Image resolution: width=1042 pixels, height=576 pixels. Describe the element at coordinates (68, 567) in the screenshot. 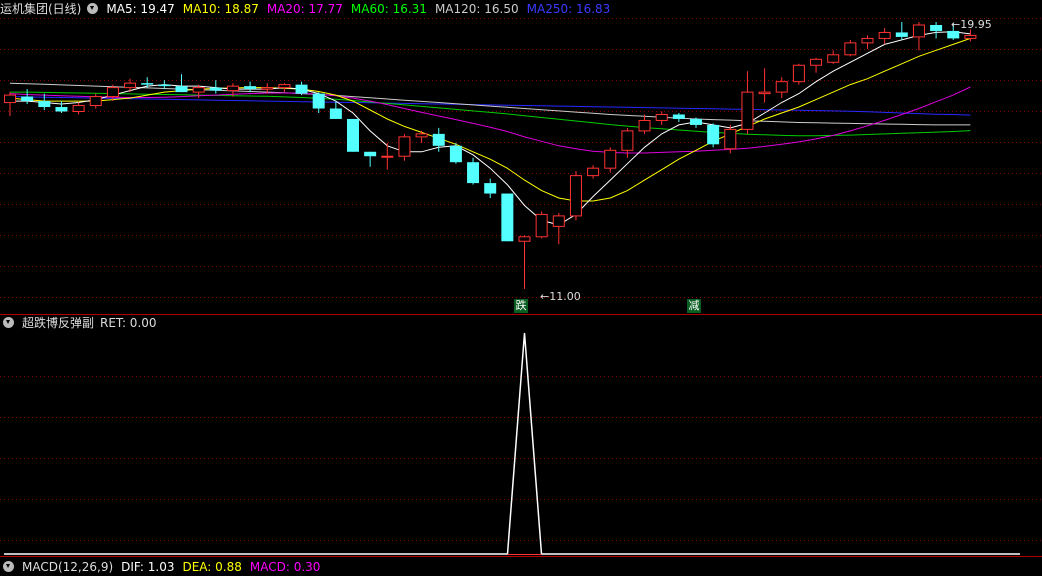

I see `macd-name: MACD(12,26,9)` at that location.